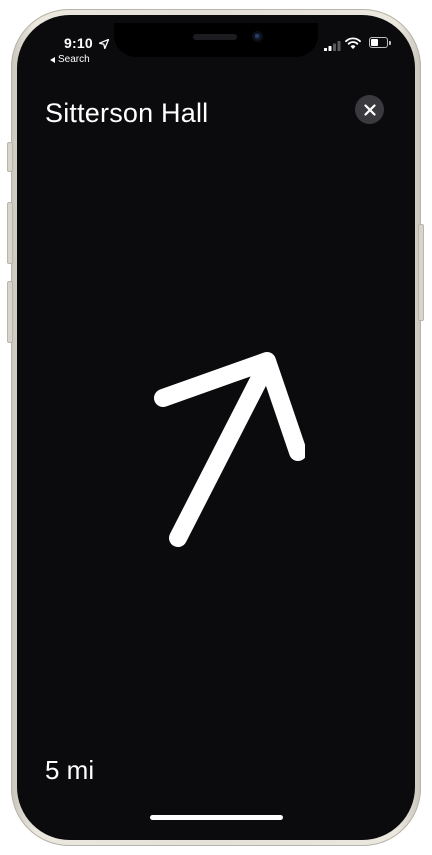 The height and width of the screenshot is (855, 432). Describe the element at coordinates (78, 43) in the screenshot. I see `status-time: 9:10` at that location.